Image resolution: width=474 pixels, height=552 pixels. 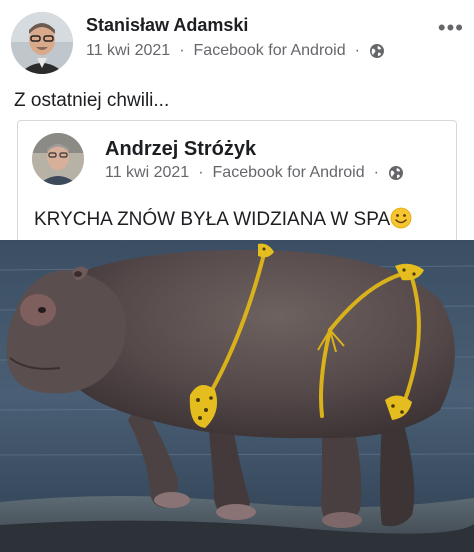 What do you see at coordinates (42, 43) in the screenshot?
I see `author-avatar` at bounding box center [42, 43].